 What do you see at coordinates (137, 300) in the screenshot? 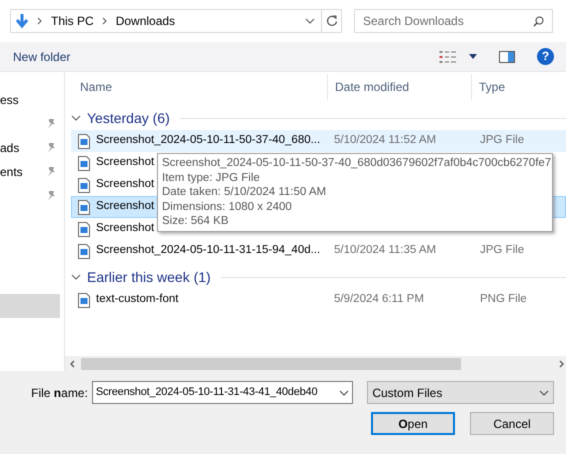
I see `file-name: text-custom-font` at bounding box center [137, 300].